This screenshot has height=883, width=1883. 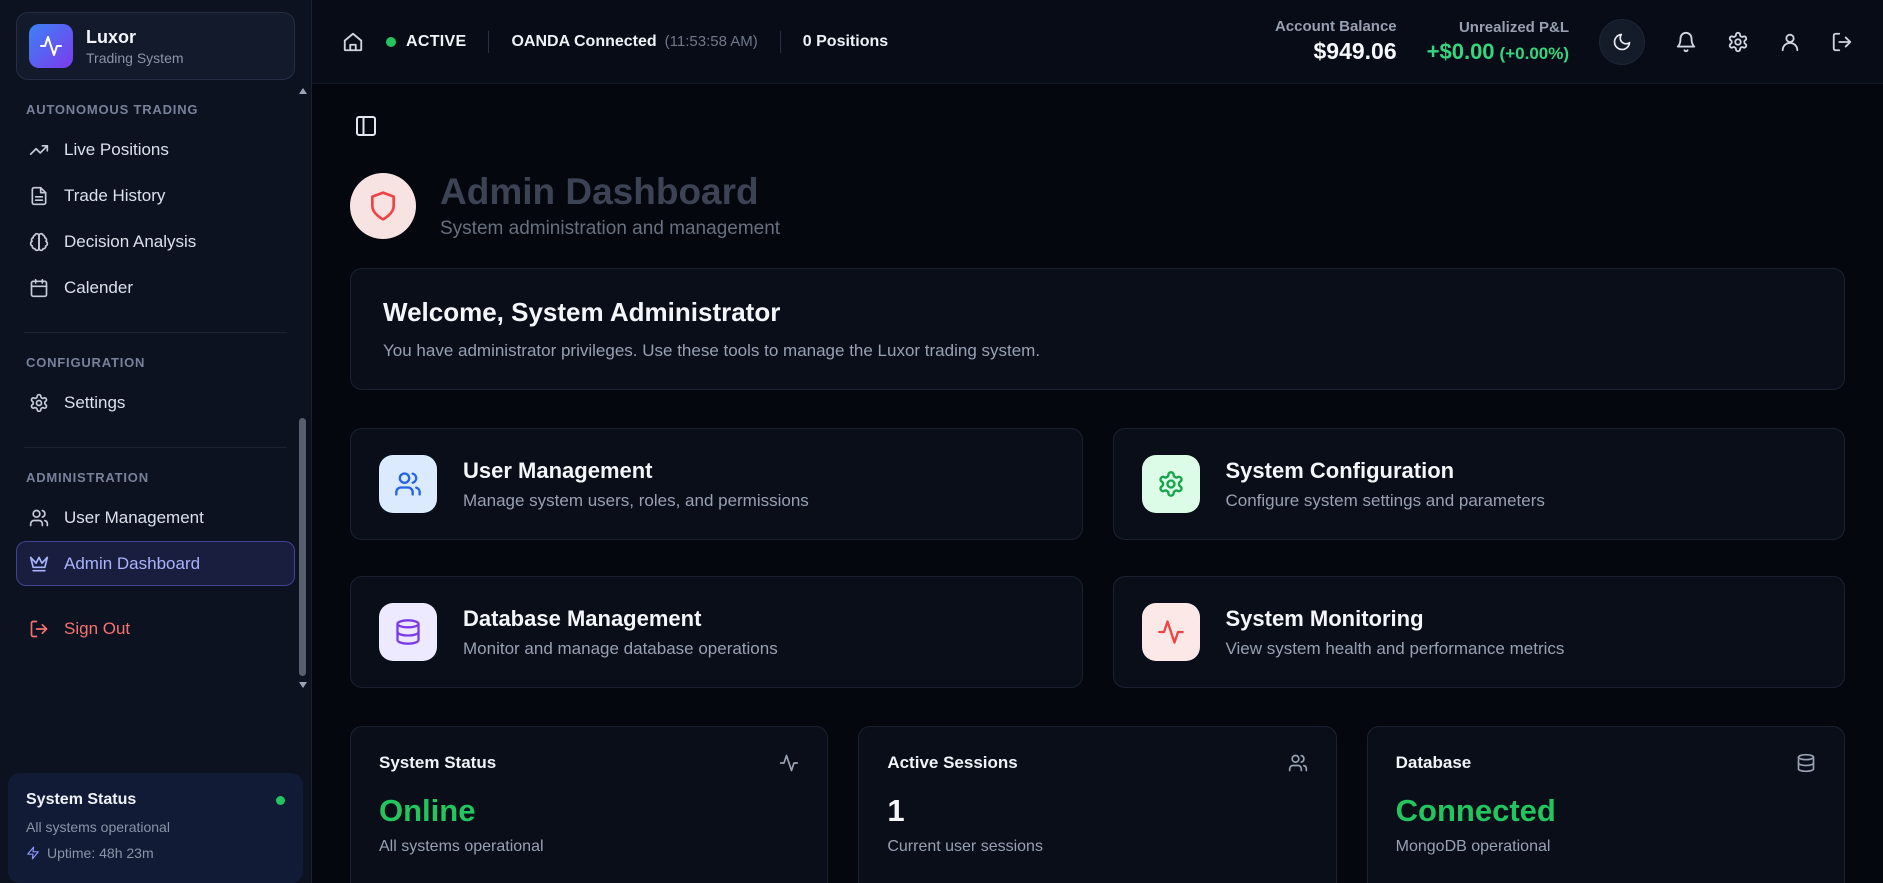 What do you see at coordinates (280, 800) in the screenshot?
I see `status-green-dot` at bounding box center [280, 800].